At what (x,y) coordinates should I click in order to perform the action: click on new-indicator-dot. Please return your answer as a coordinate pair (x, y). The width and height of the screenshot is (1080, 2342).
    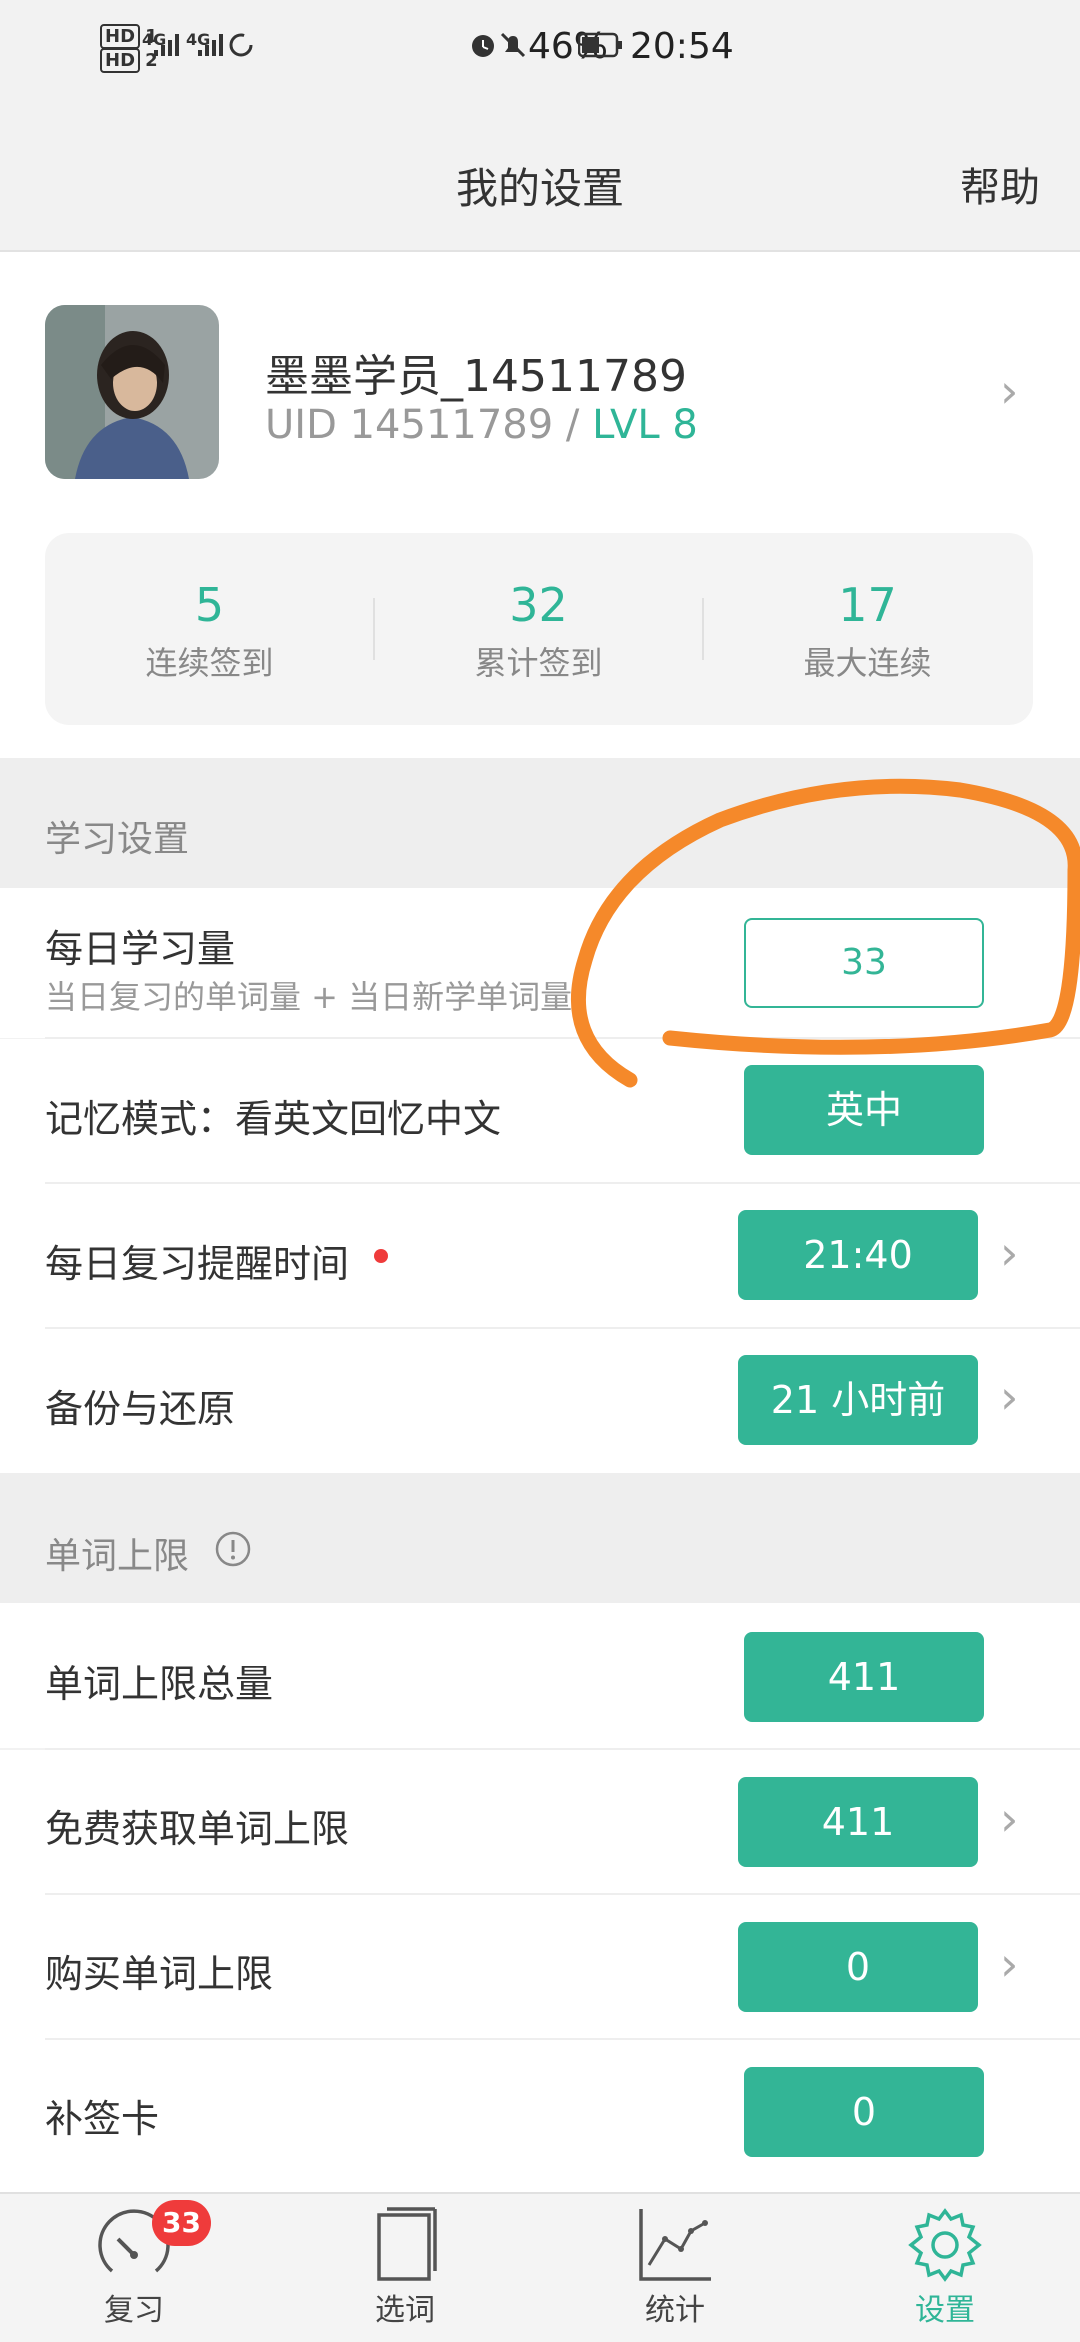
    Looking at the image, I should click on (381, 1256).